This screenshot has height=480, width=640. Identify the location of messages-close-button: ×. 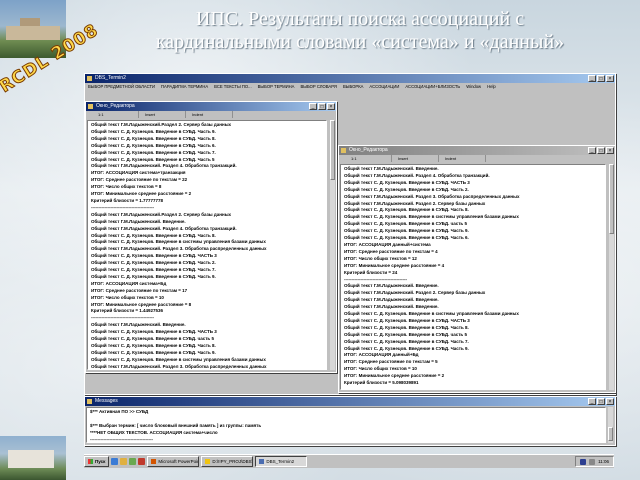
(610, 401).